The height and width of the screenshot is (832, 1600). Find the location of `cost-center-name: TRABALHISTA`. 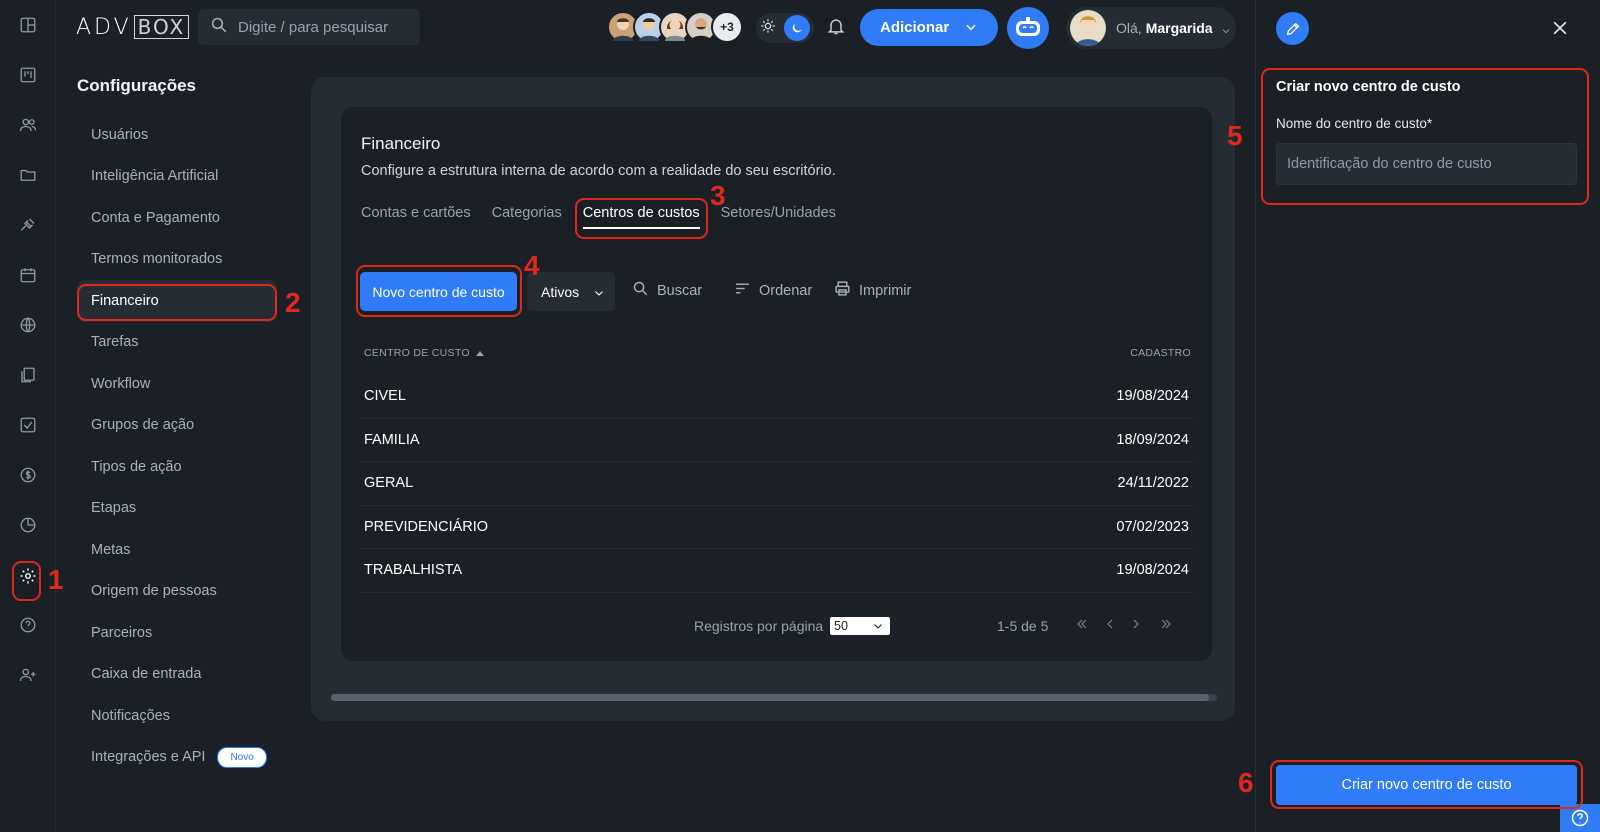

cost-center-name: TRABALHISTA is located at coordinates (413, 570).